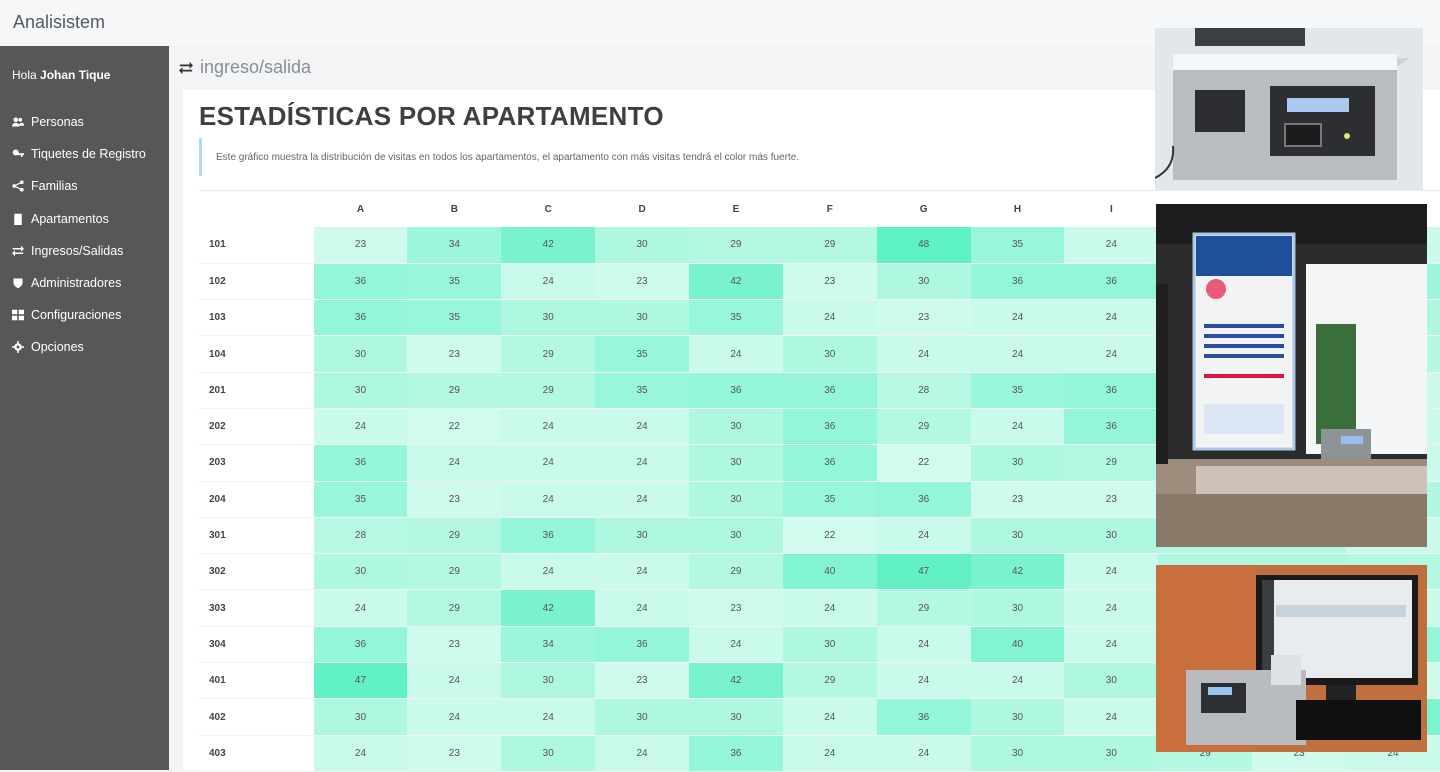  I want to click on heatmap-row-label: 102, so click(256, 282).